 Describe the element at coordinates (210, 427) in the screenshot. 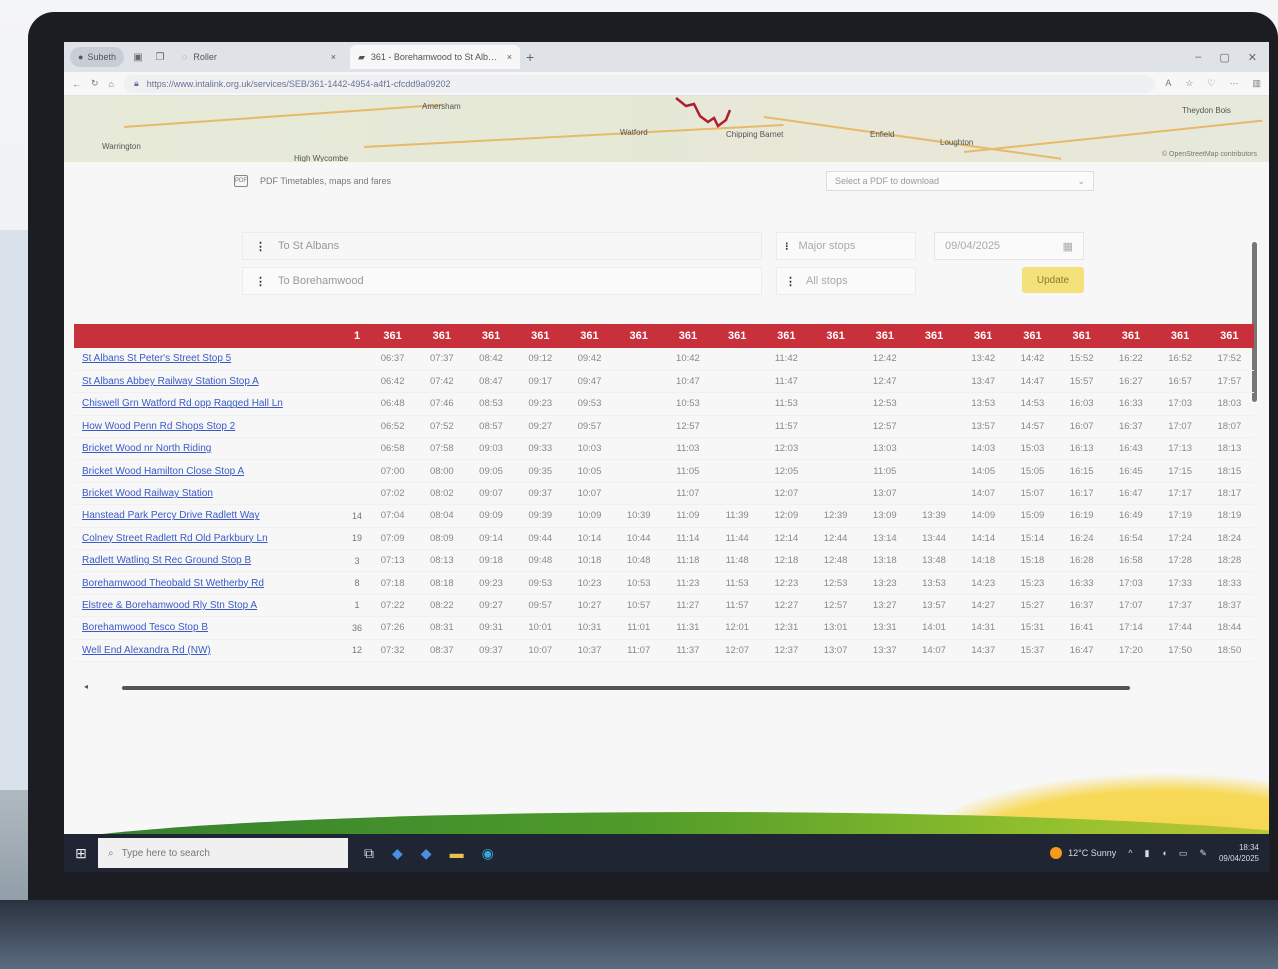

I see `stop-name-link: How Wood Penn Rd Shops Stop 2` at that location.